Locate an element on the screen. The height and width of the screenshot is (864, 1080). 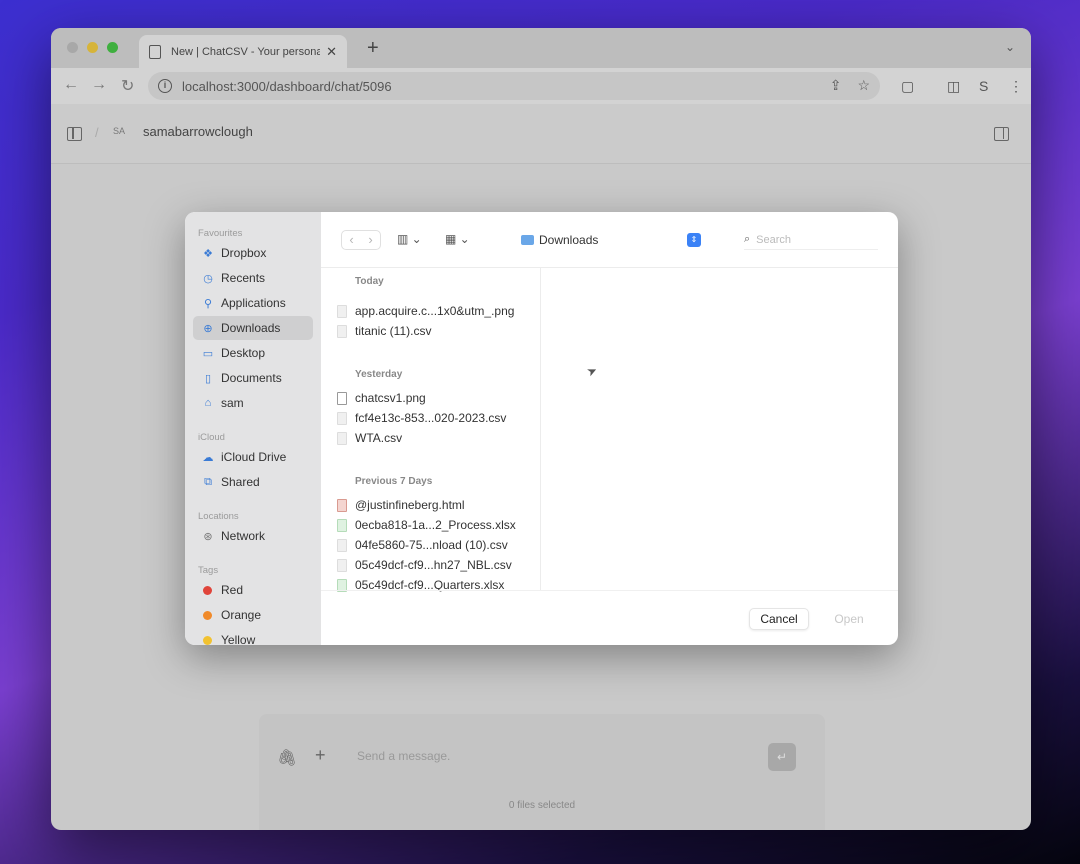
open-button: Open is located at coordinates (849, 619).